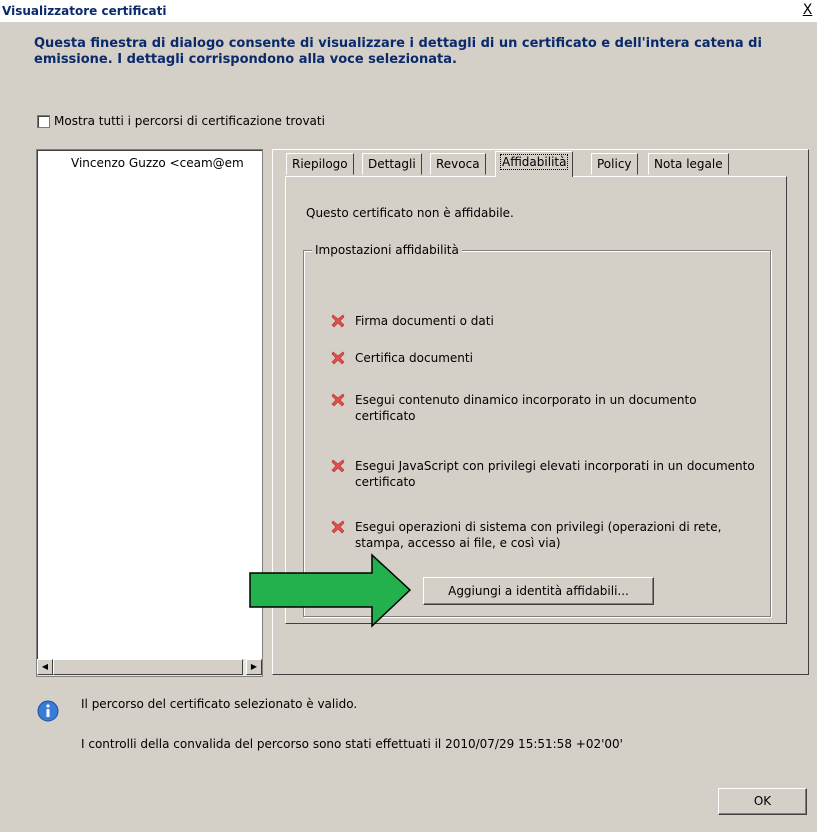 This screenshot has height=832, width=817. I want to click on show-all-paths-checkbox, so click(43, 121).